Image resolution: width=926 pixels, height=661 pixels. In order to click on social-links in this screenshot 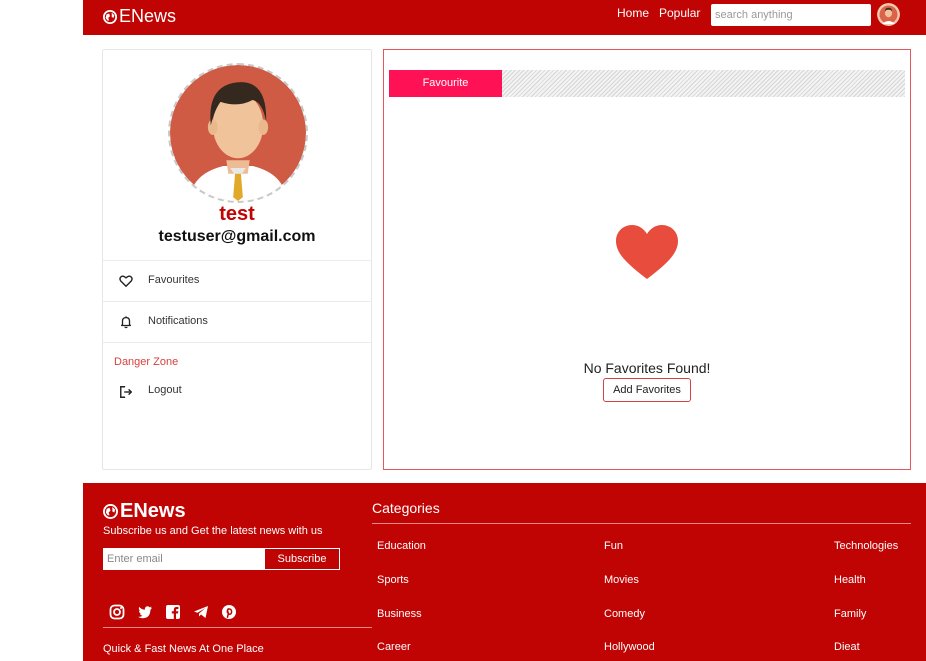, I will do `click(173, 612)`.